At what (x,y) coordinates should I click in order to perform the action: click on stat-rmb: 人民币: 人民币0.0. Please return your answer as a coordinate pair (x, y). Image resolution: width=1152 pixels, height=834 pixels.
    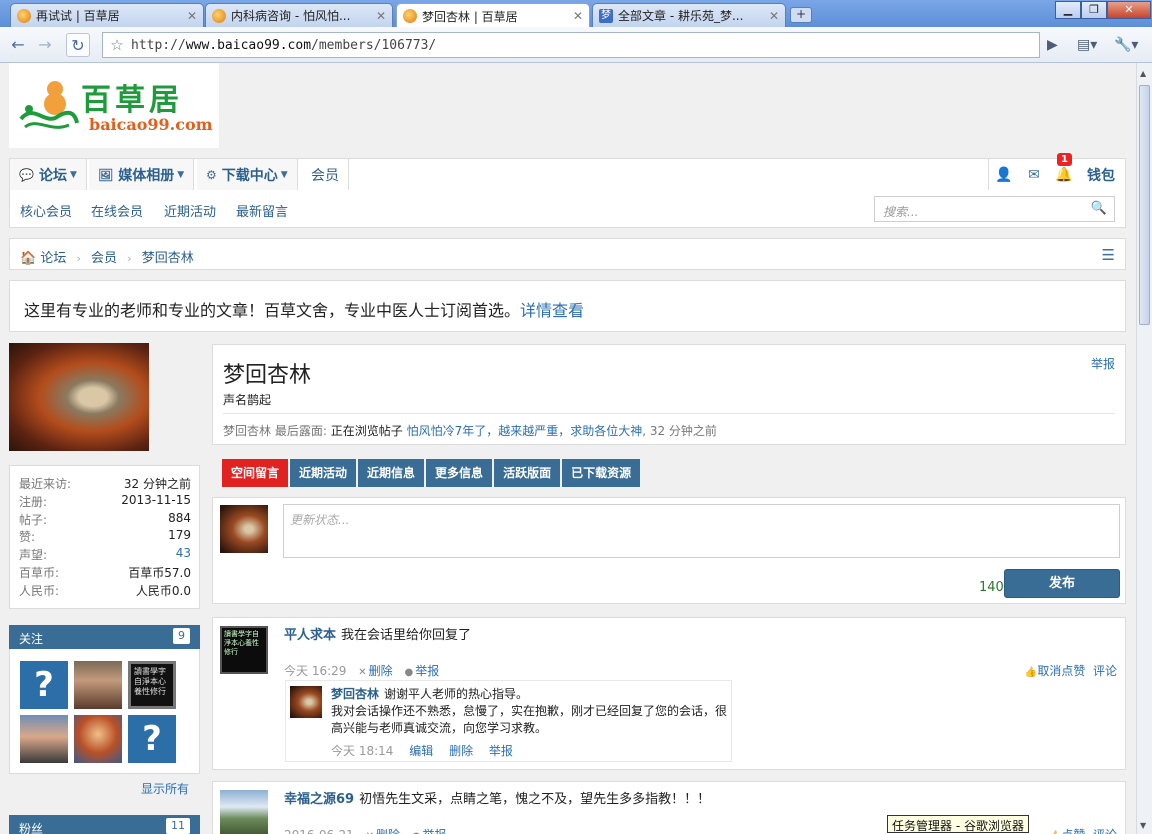
    Looking at the image, I should click on (105, 590).